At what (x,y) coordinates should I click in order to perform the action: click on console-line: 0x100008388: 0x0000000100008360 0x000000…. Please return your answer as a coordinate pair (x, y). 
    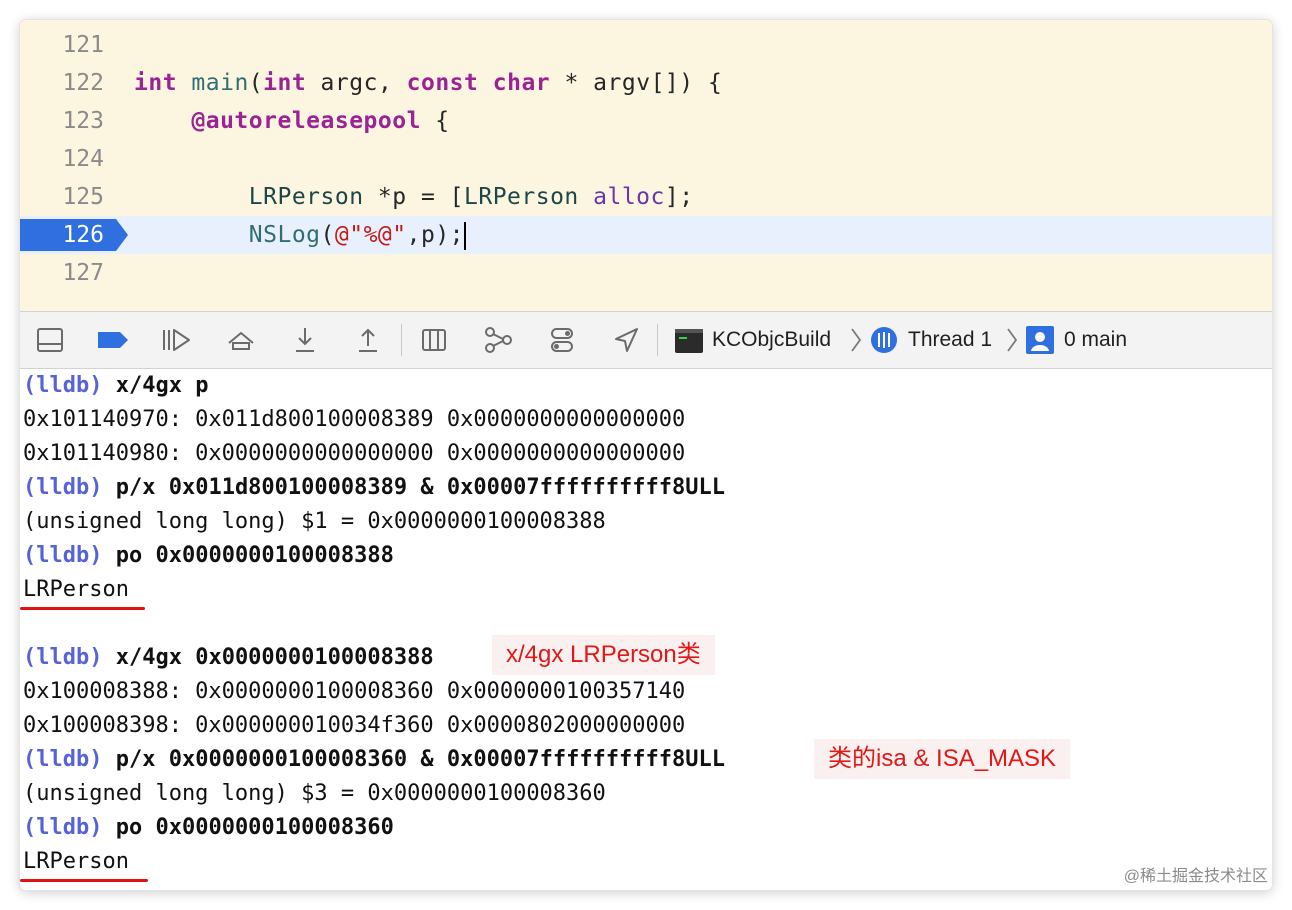
    Looking at the image, I should click on (354, 691).